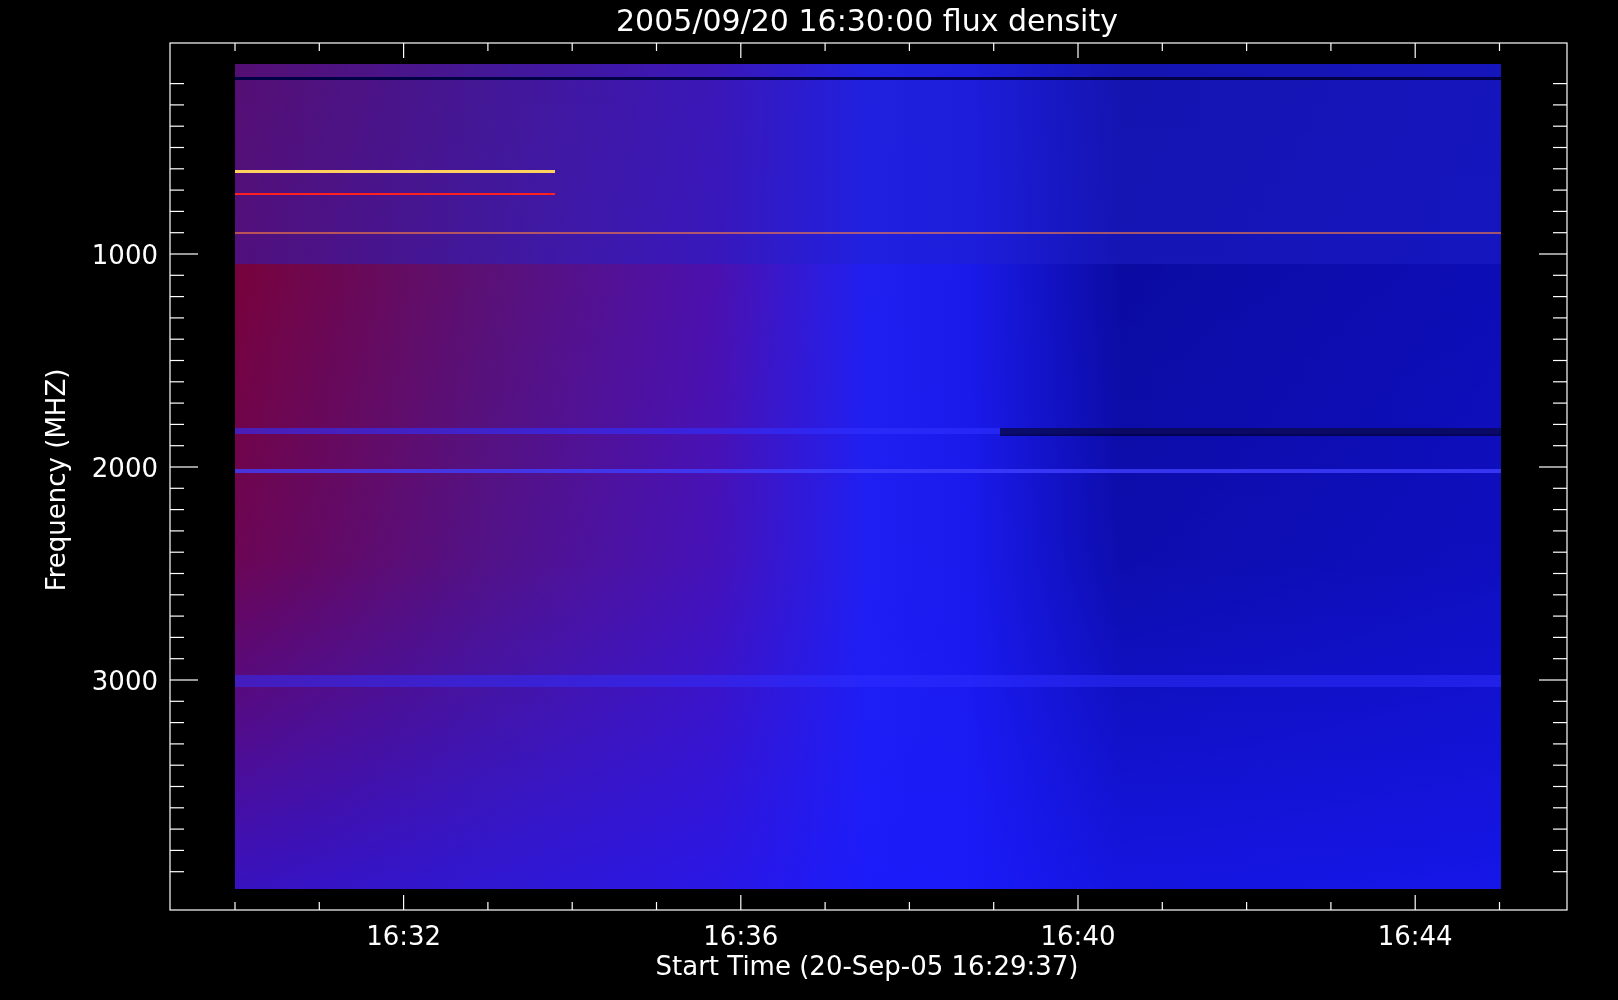  What do you see at coordinates (867, 966) in the screenshot?
I see `x-axis-label: Start Time (20-Sep-05 16:29:37)` at bounding box center [867, 966].